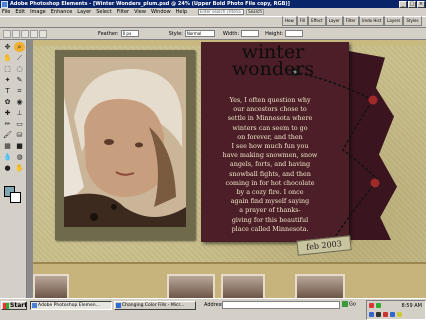 The image size is (426, 320). I want to click on pencil-tool-icon: ✏, so click(7, 124).